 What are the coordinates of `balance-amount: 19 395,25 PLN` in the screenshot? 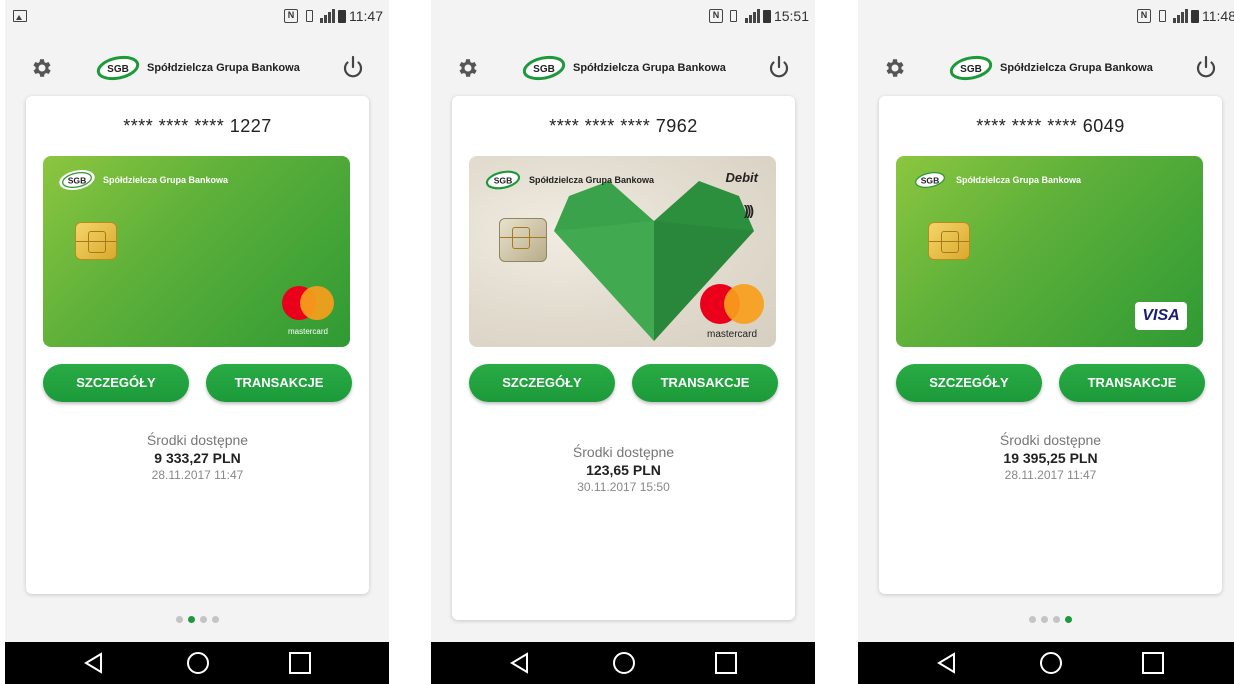 It's located at (1050, 458).